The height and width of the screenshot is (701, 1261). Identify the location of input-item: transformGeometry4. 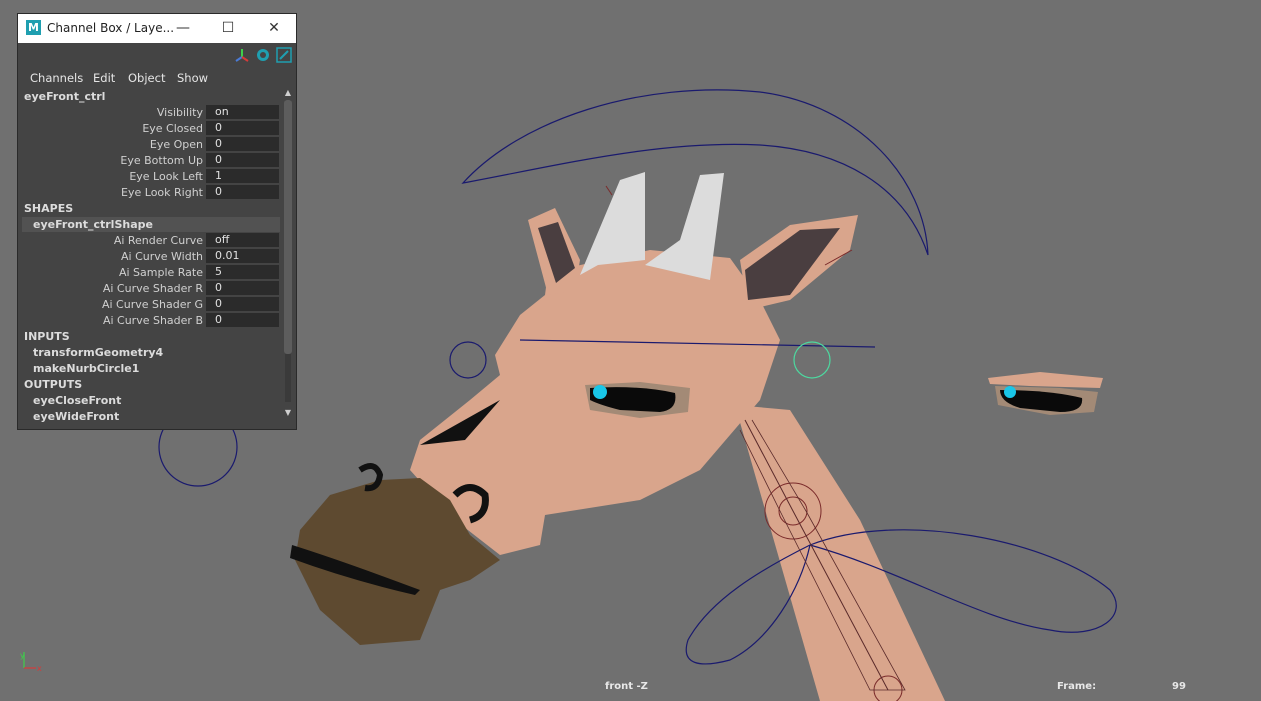
(98, 352).